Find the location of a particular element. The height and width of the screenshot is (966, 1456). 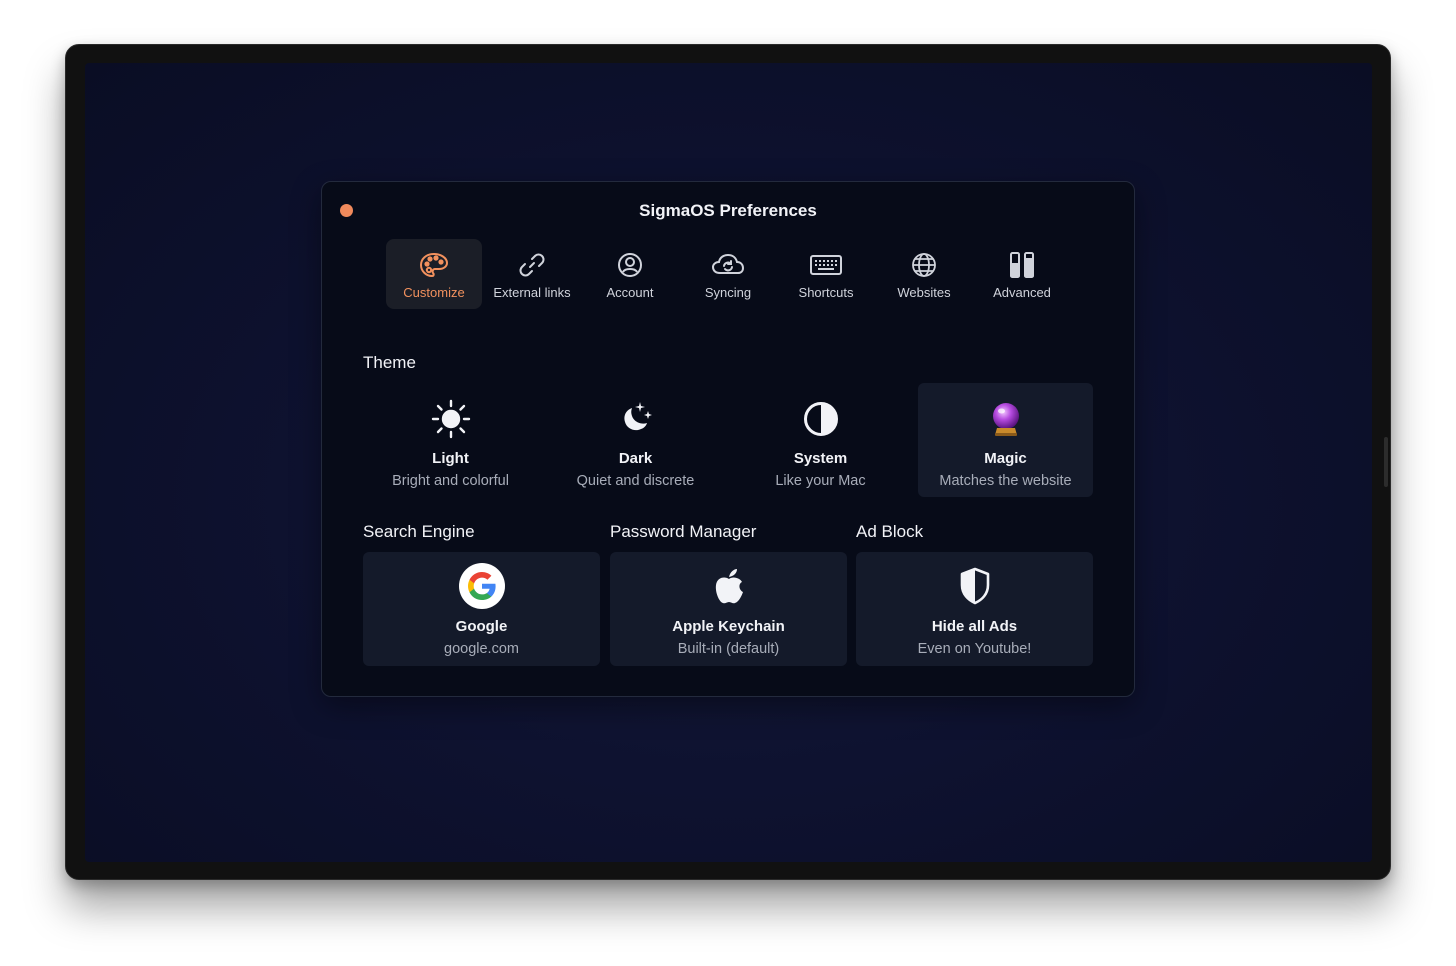

theme-subtitle: Like your Mac is located at coordinates (820, 481).